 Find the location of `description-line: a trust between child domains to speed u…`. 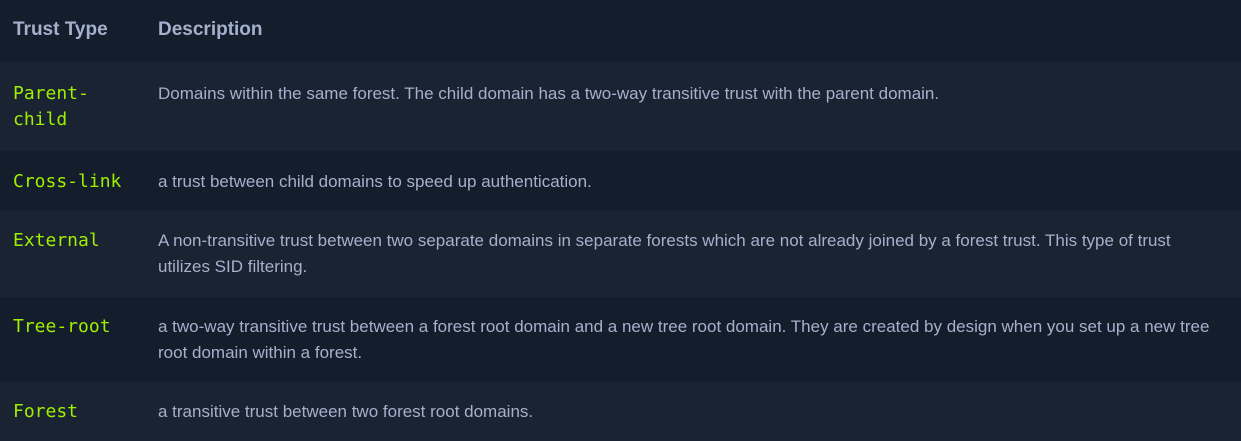

description-line: a trust between child domains to speed u… is located at coordinates (375, 181).